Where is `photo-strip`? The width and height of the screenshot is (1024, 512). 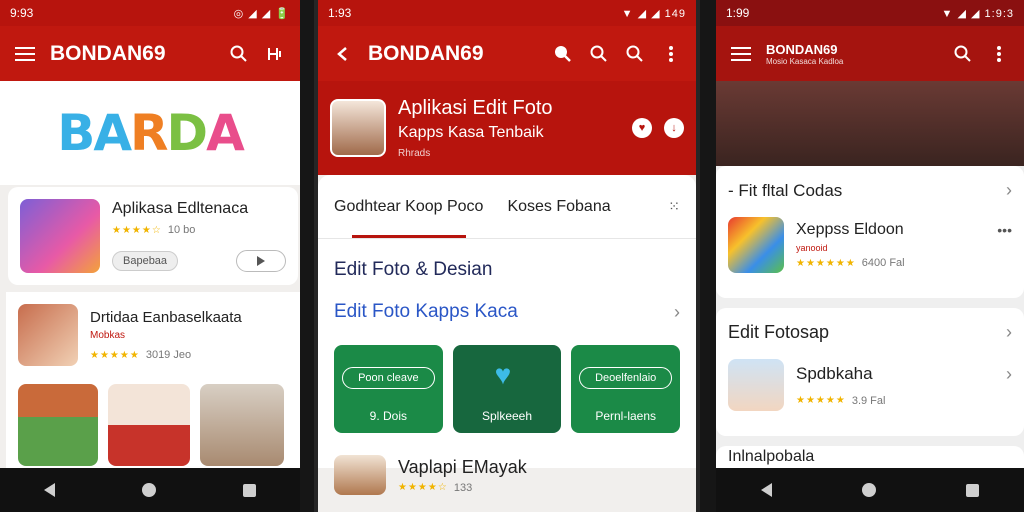
photo-strip is located at coordinates (153, 425).